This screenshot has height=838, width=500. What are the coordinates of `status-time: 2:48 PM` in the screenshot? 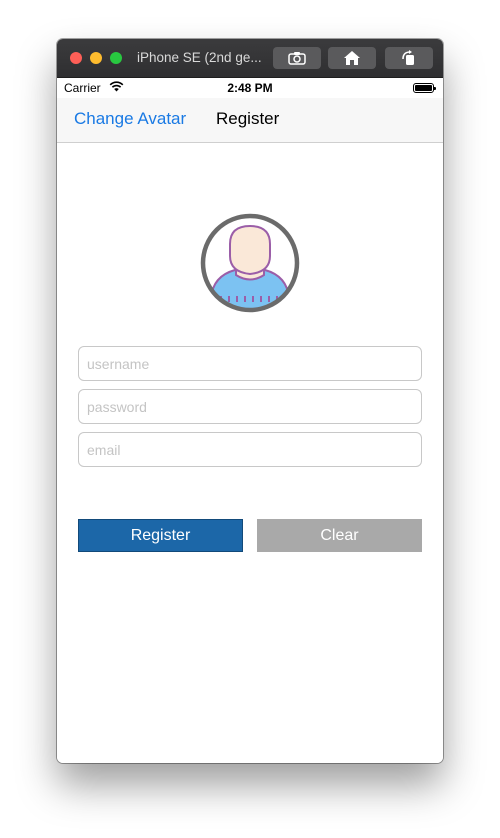 It's located at (250, 88).